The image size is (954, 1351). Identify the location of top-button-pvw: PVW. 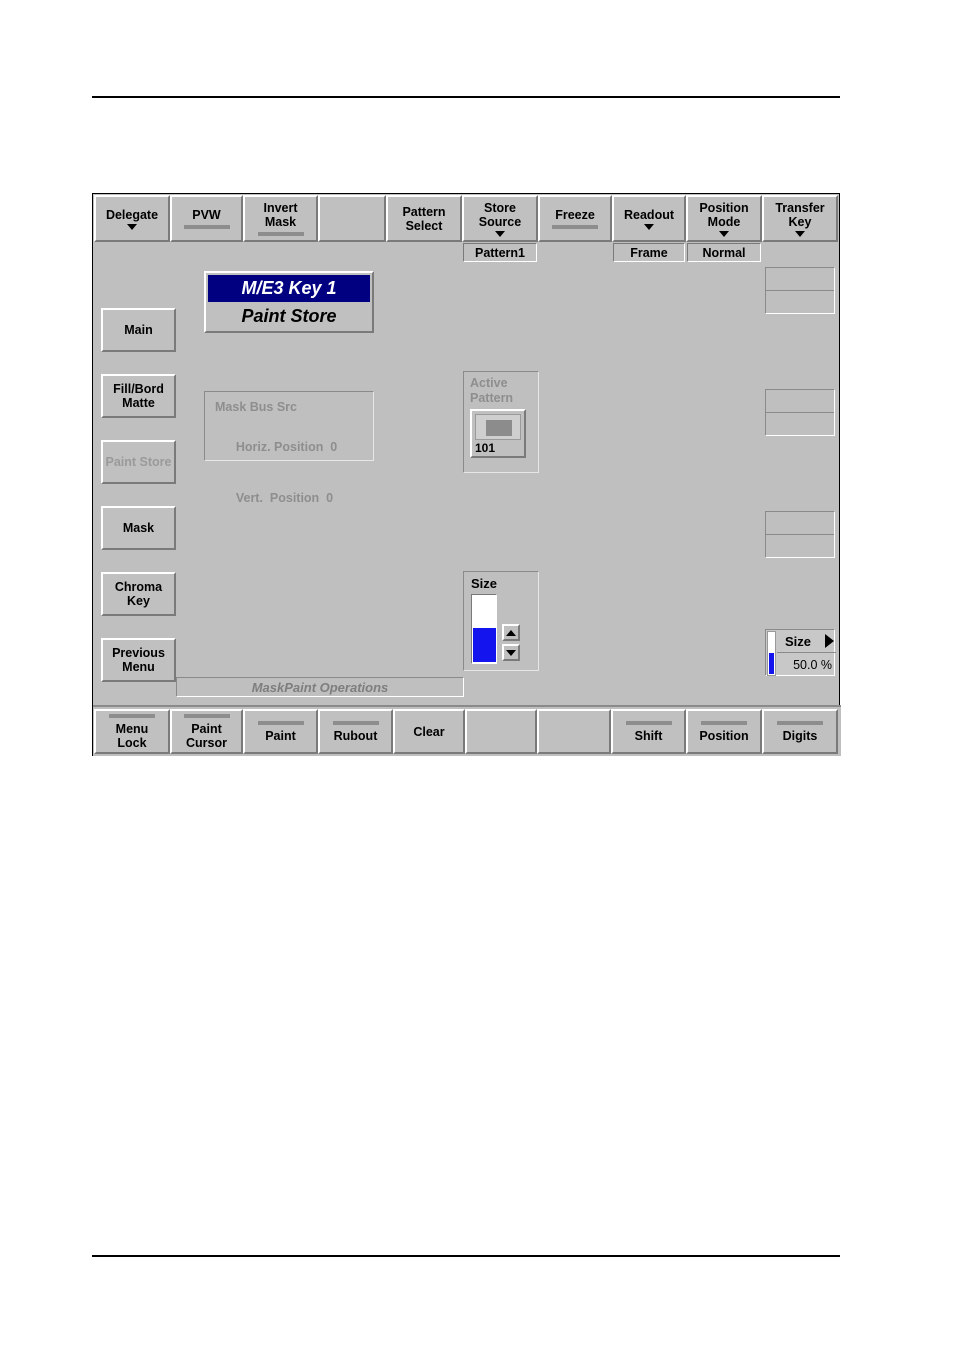
(206, 218).